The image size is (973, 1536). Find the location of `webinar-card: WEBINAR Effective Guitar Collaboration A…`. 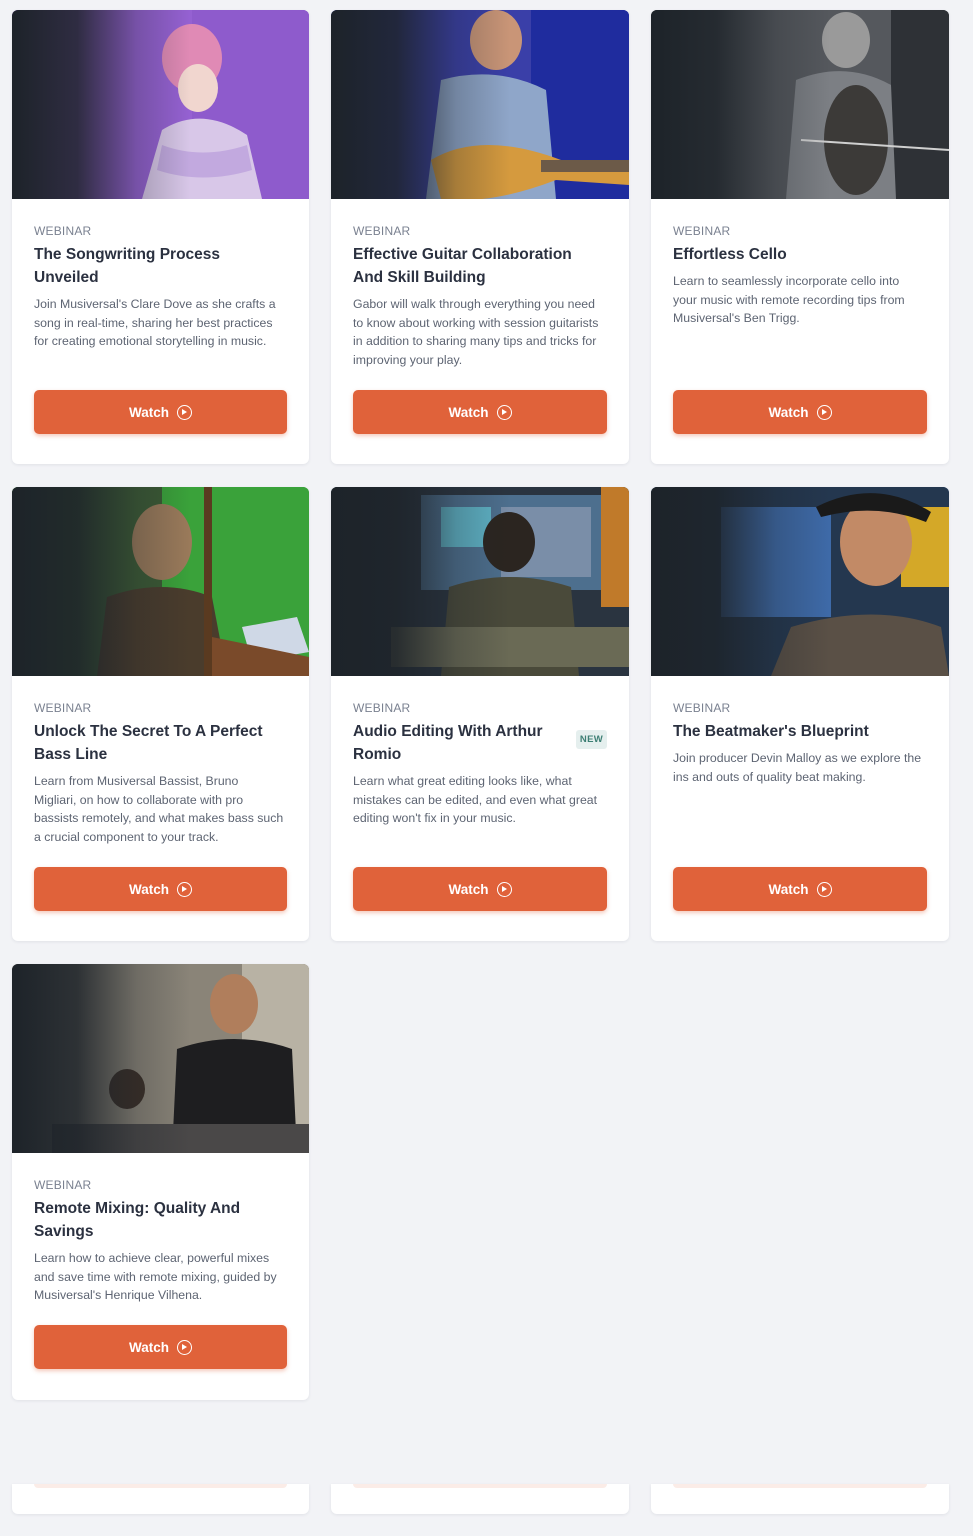

webinar-card: WEBINAR Effective Guitar Collaboration A… is located at coordinates (480, 237).